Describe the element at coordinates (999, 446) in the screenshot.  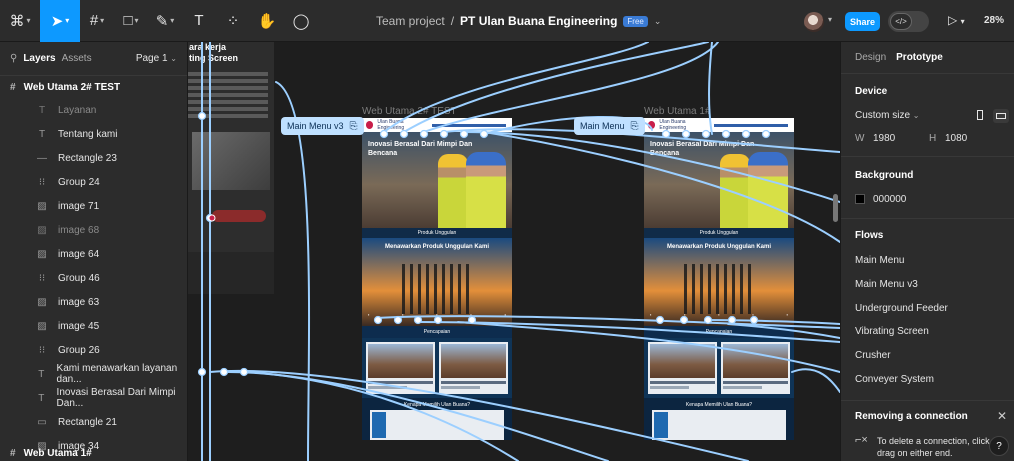
I see `help-button: ?` at that location.